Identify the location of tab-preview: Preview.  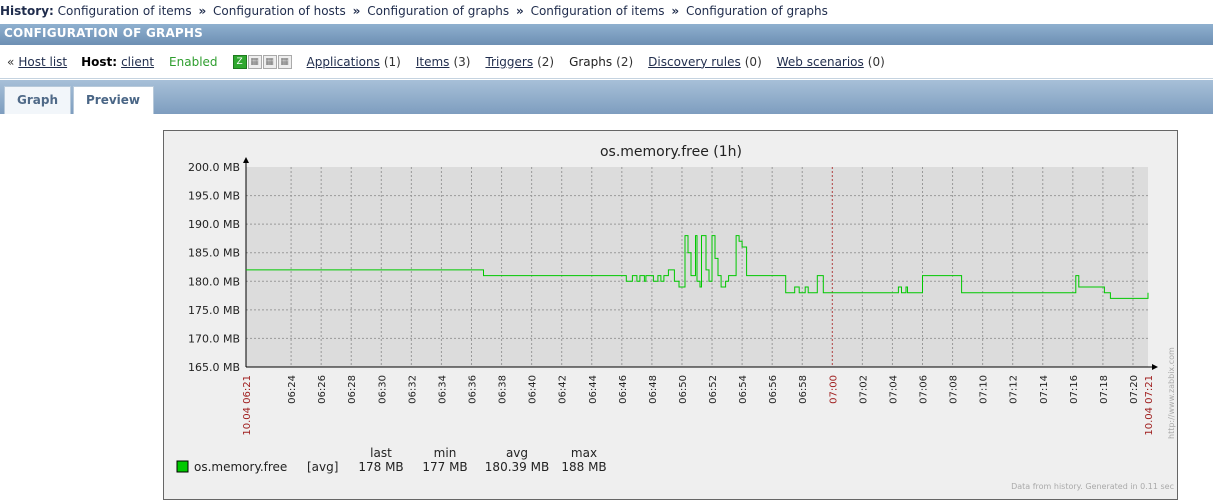
(113, 100).